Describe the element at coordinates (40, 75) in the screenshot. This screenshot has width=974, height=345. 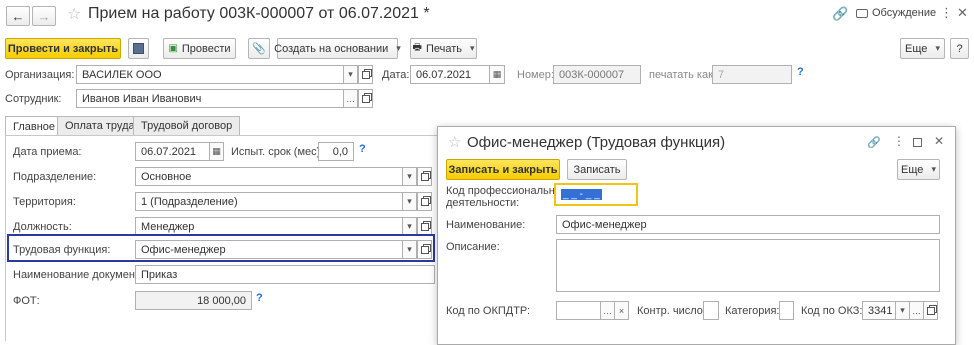
I see `org-label: Организация:` at that location.